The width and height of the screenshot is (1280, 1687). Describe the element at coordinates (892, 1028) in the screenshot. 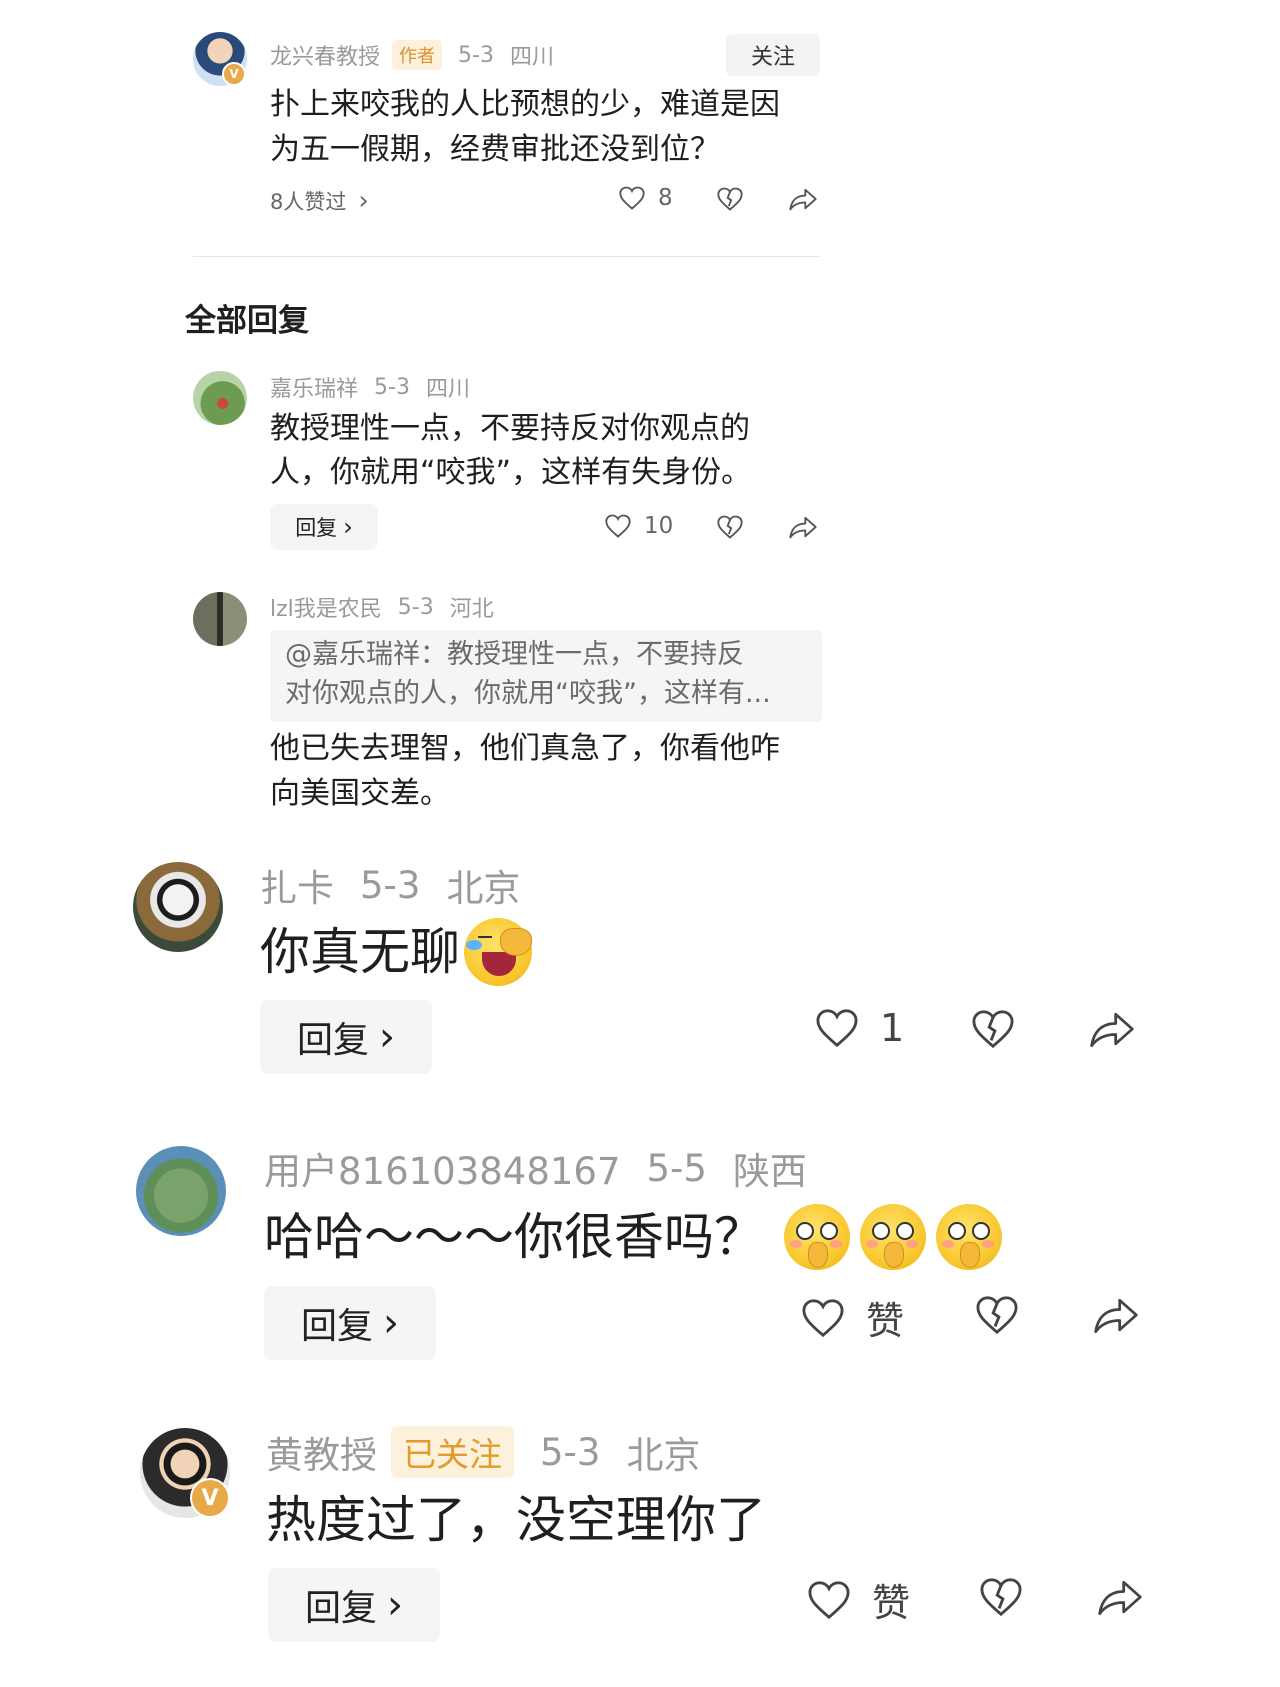

I see `like-count: 1` at that location.